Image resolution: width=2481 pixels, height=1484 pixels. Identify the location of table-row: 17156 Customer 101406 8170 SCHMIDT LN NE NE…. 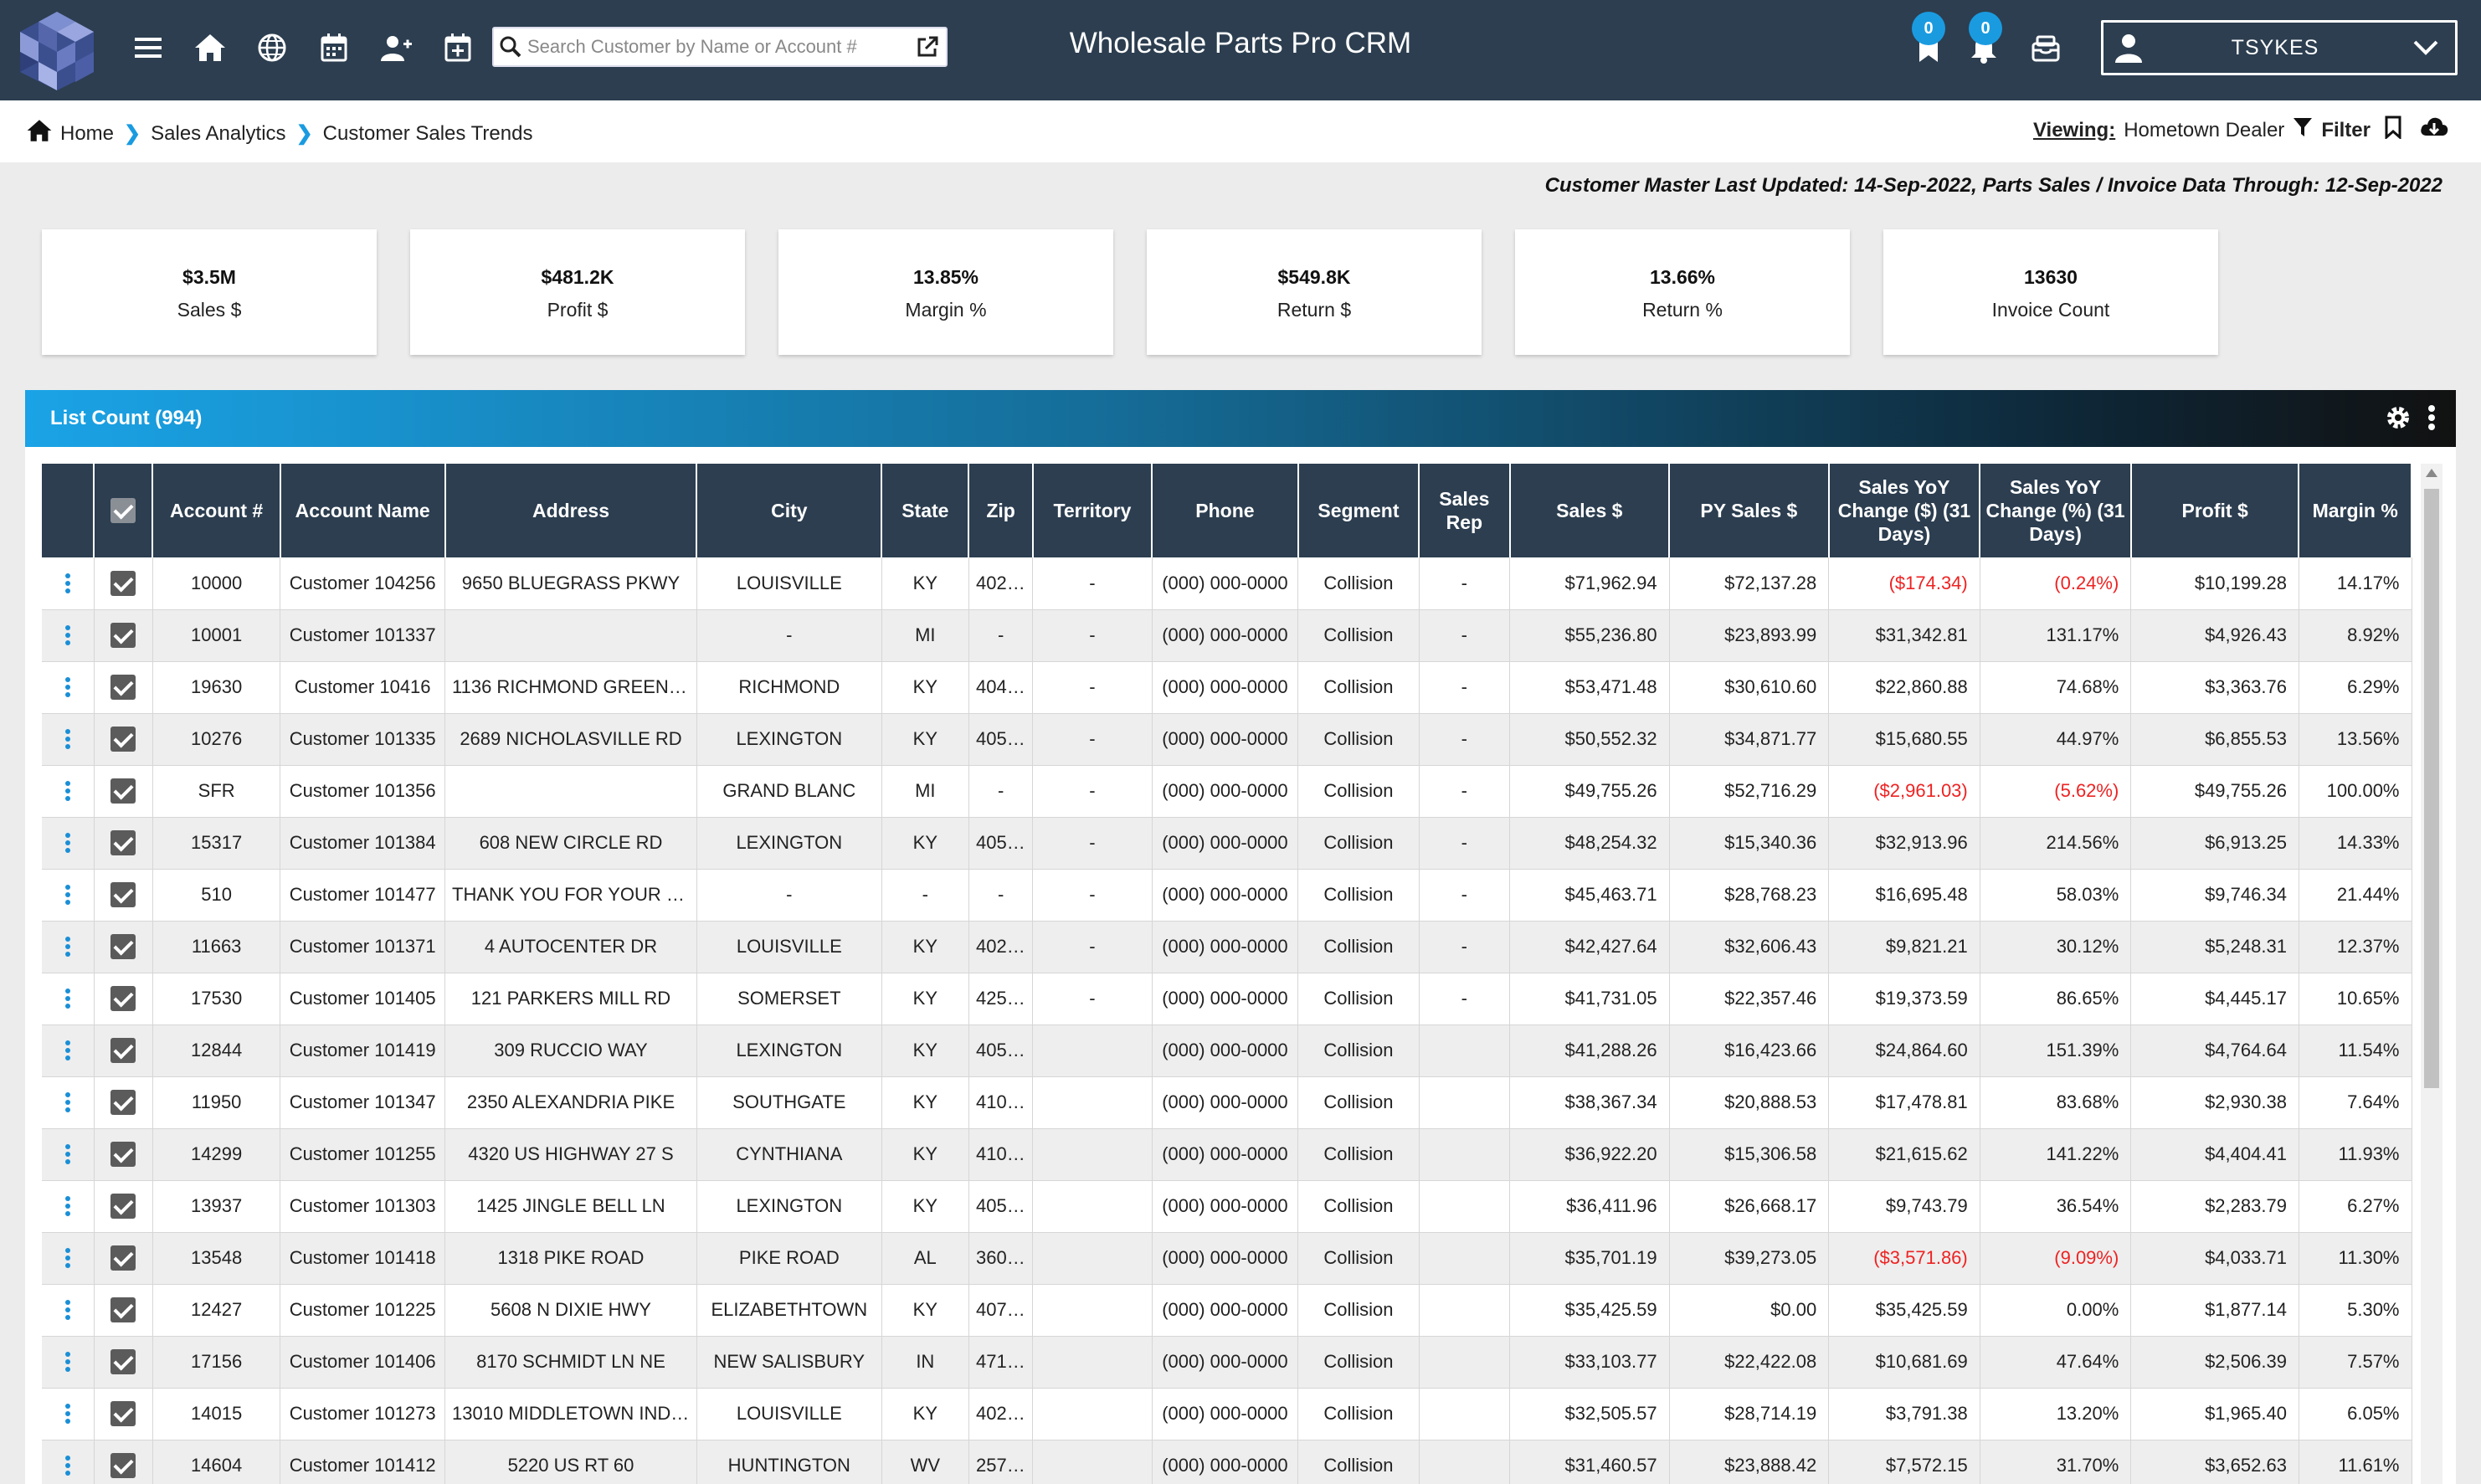
(1227, 1363).